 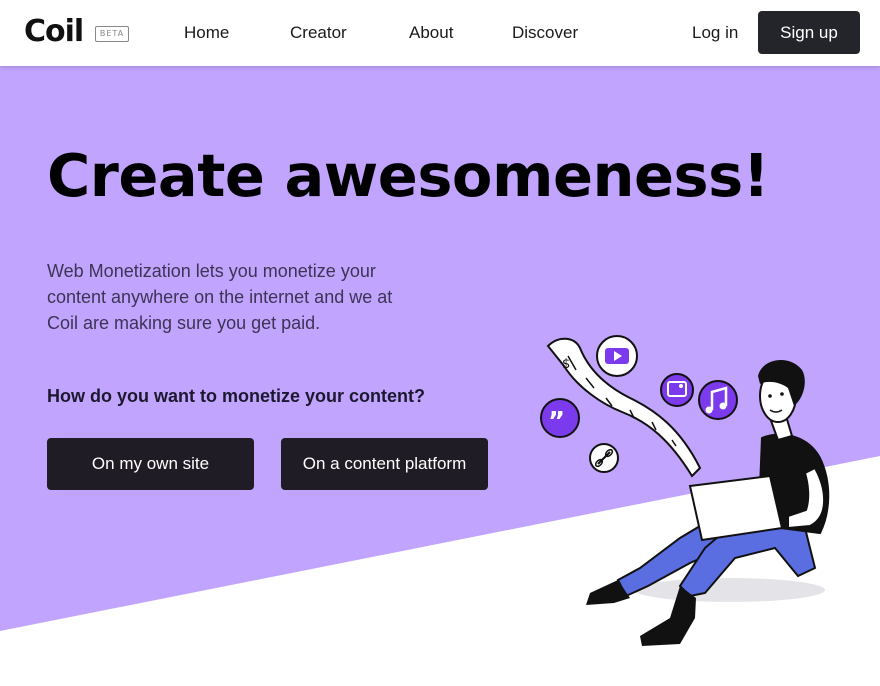 What do you see at coordinates (112, 34) in the screenshot?
I see `beta-badge: BETA` at bounding box center [112, 34].